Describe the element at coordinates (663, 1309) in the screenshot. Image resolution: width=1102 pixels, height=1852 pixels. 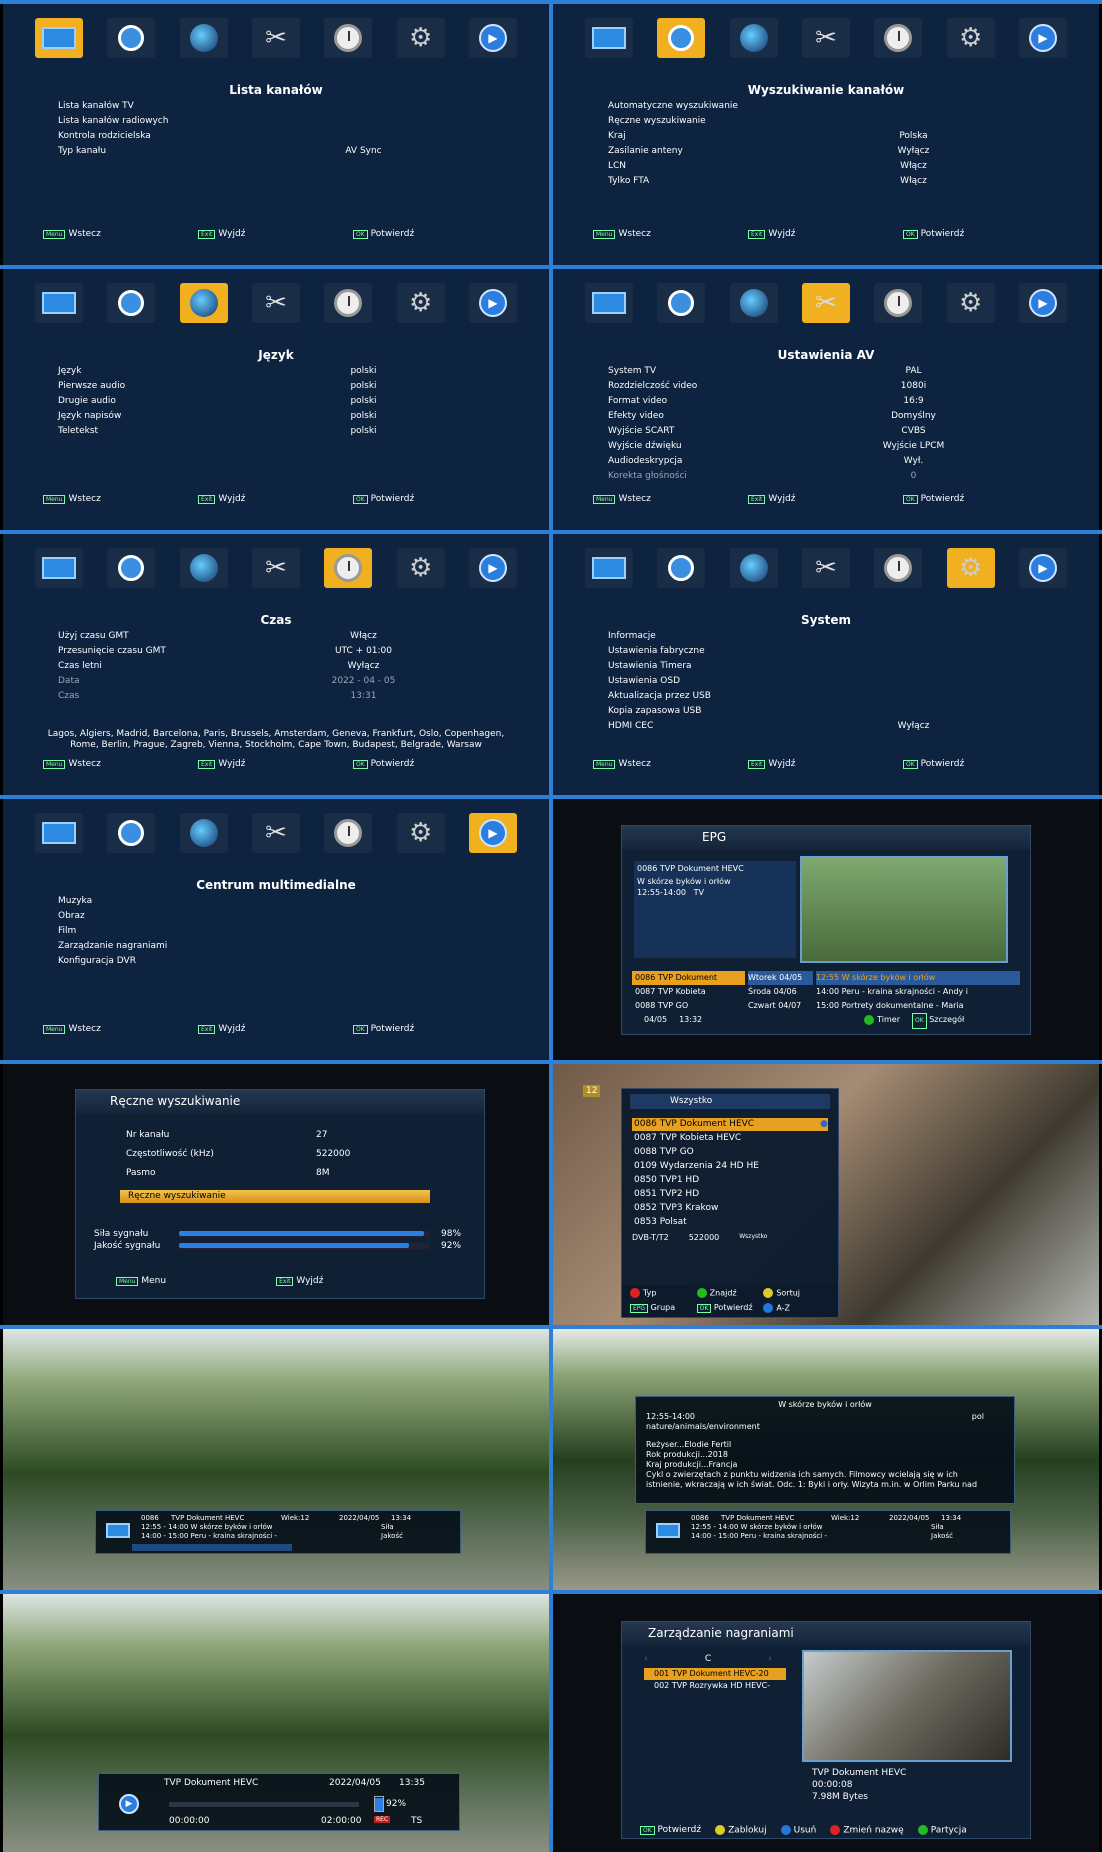
I see `group-button: EPG Grupa` at that location.